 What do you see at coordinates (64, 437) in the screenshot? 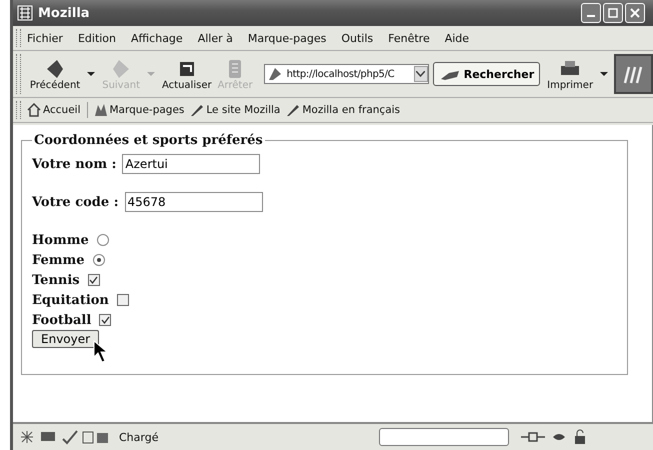
I see `component-icons-drawing` at bounding box center [64, 437].